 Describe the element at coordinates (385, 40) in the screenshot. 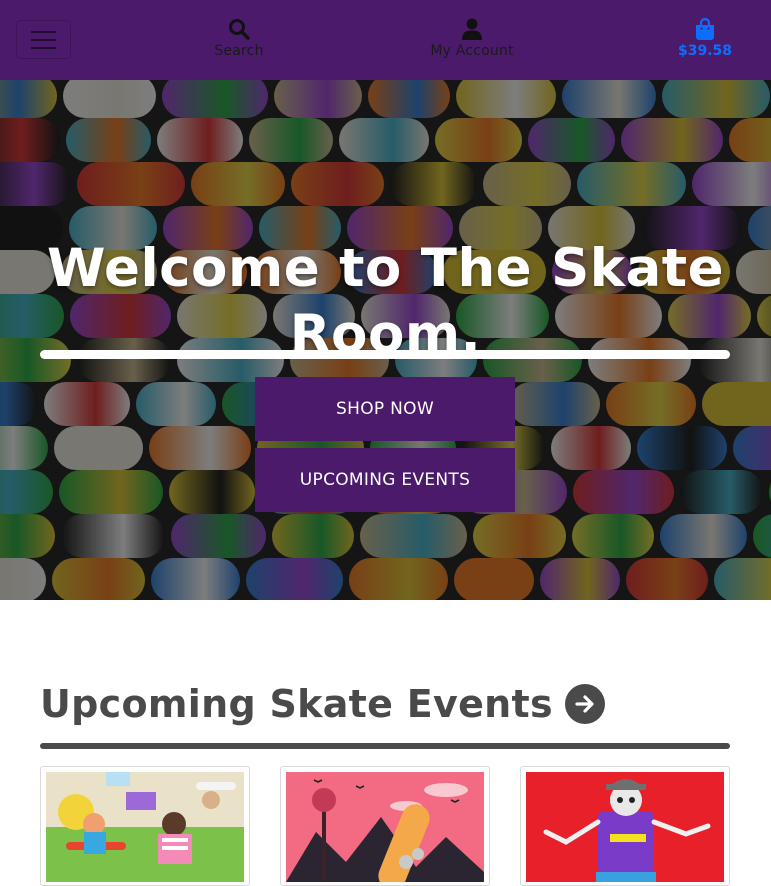

I see `top-navbar: Search My Account $39.58` at that location.